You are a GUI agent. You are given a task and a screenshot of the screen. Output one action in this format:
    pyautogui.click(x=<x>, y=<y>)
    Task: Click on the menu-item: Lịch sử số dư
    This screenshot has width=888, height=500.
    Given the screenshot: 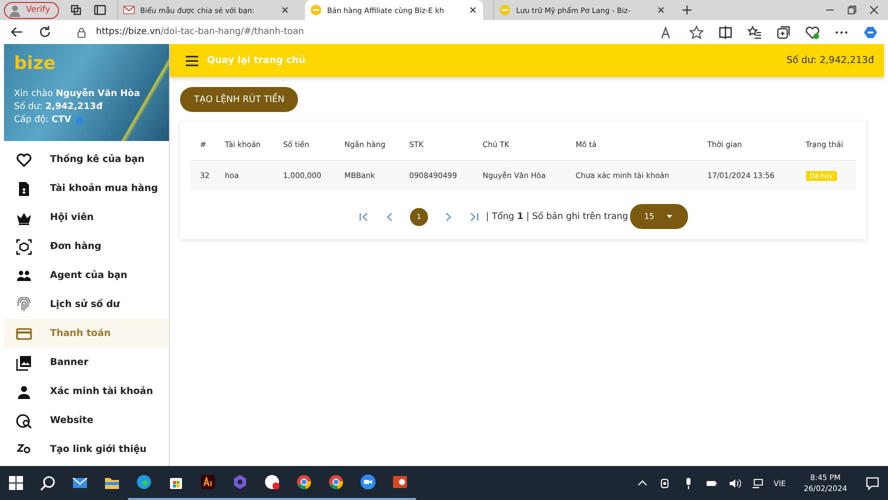 What is the action you would take?
    pyautogui.click(x=86, y=304)
    